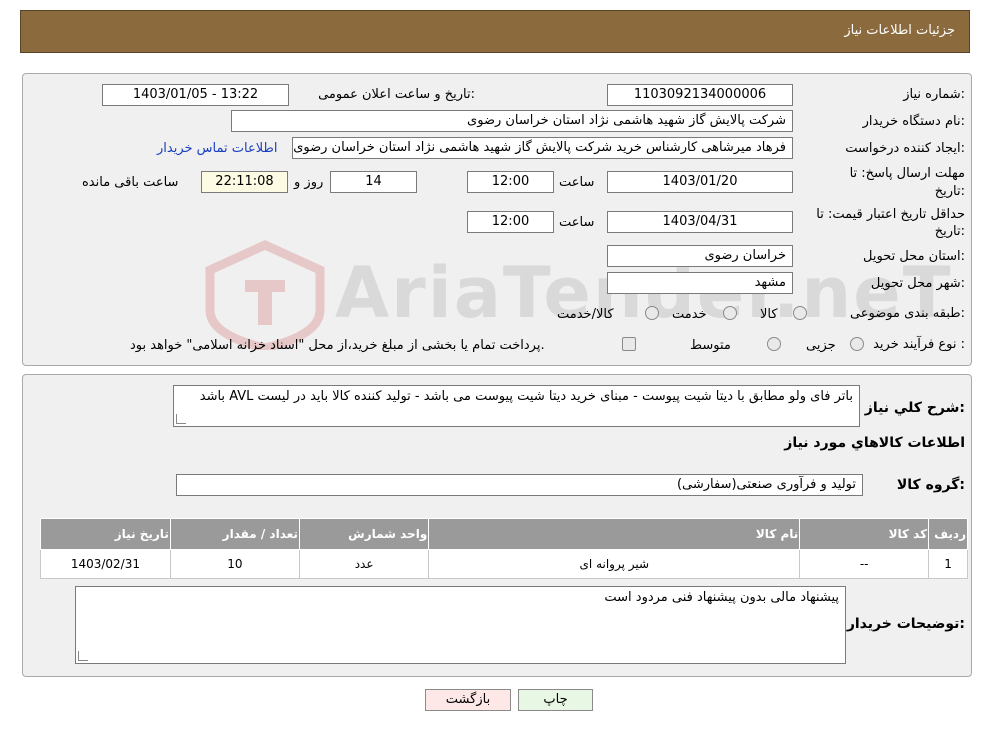 Image resolution: width=985 pixels, height=733 pixels. Describe the element at coordinates (700, 182) in the screenshot. I see `reply-date-field: 1403/01/20` at that location.